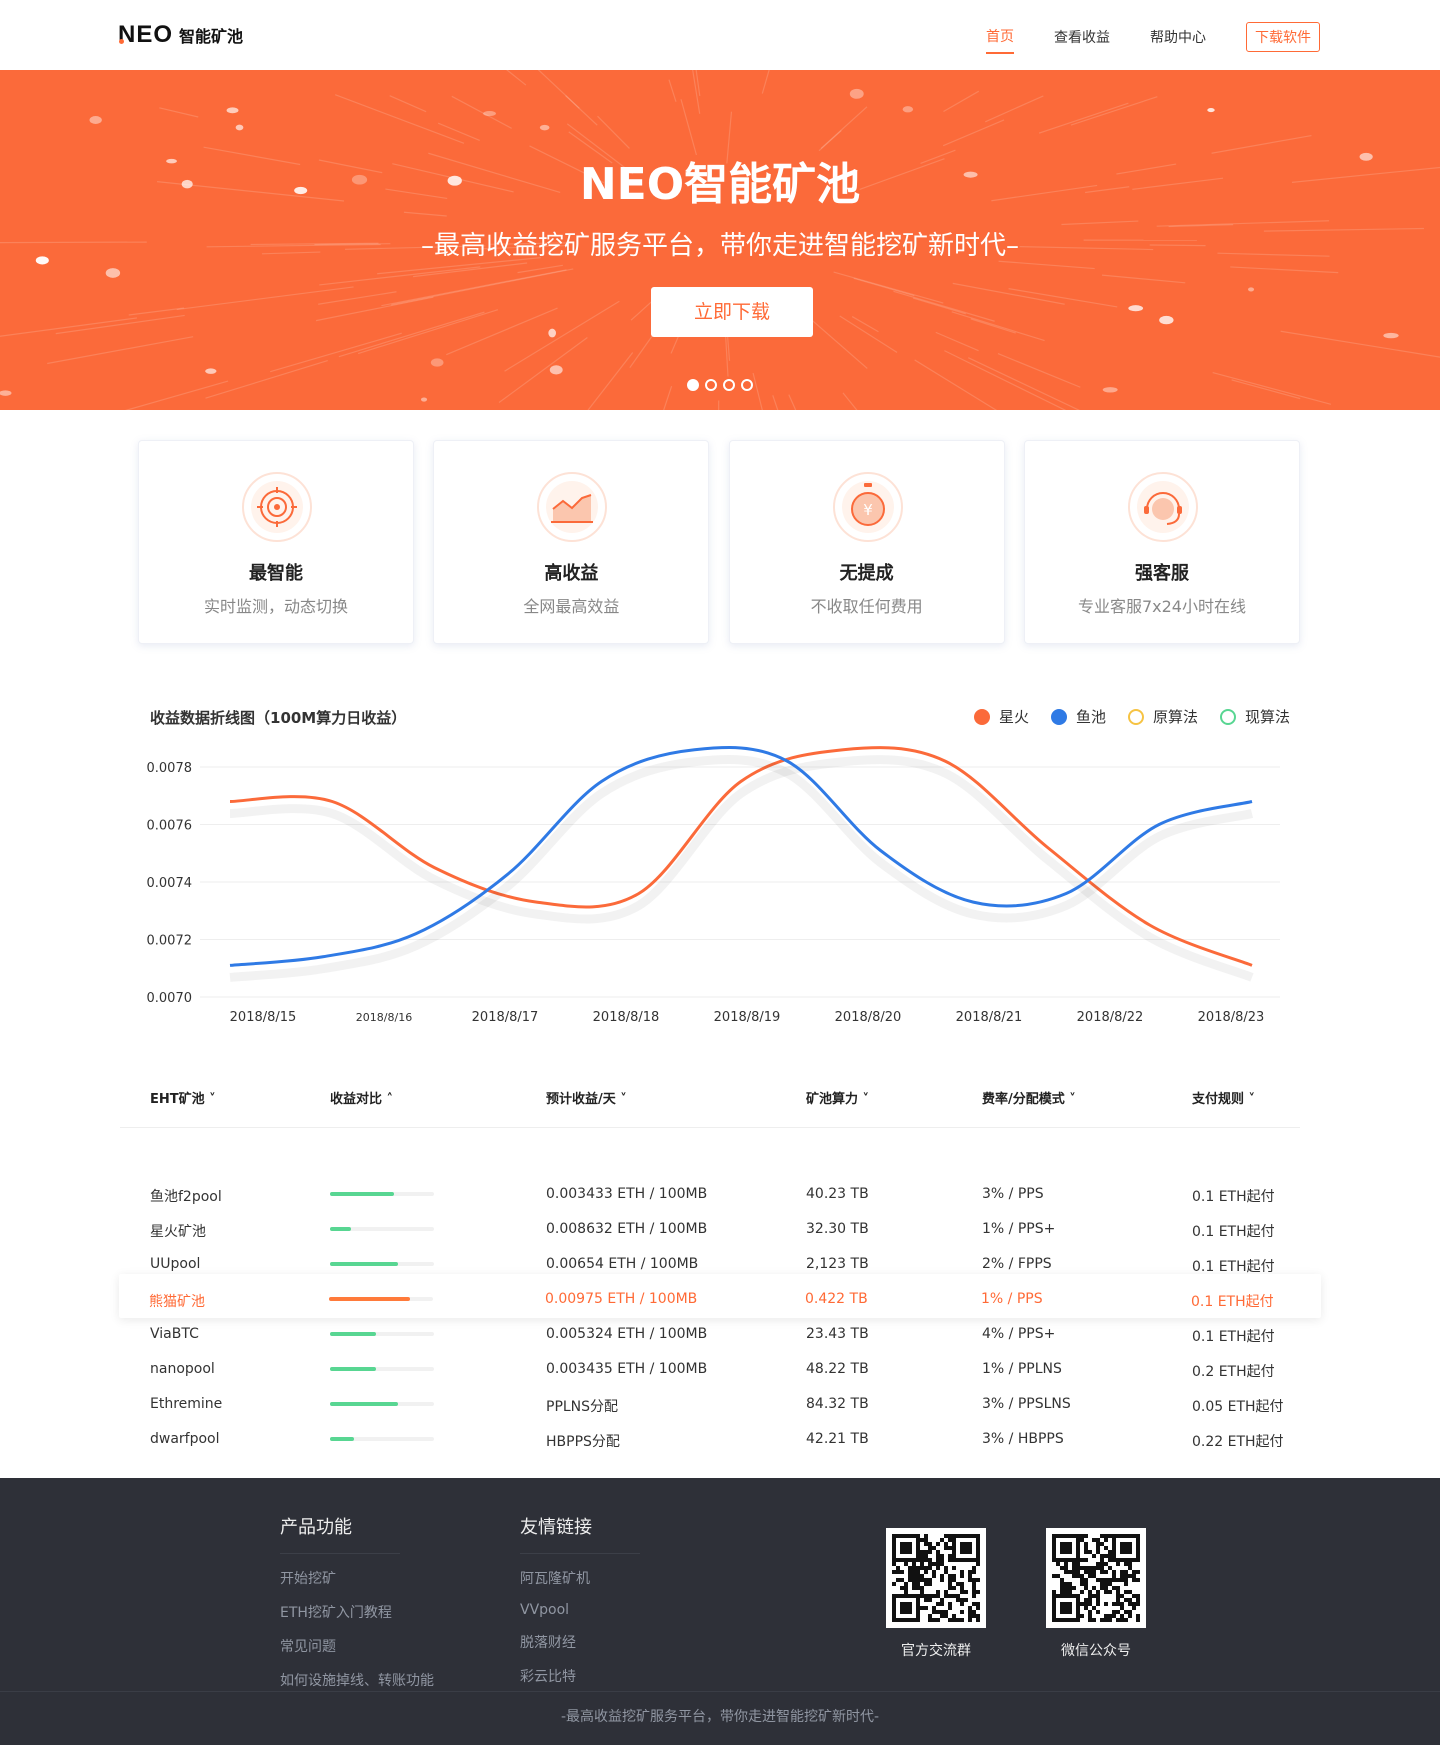 The image size is (1440, 1745). What do you see at coordinates (361, 1097) in the screenshot?
I see `col-header-ratio: 收益对比 ˄` at bounding box center [361, 1097].